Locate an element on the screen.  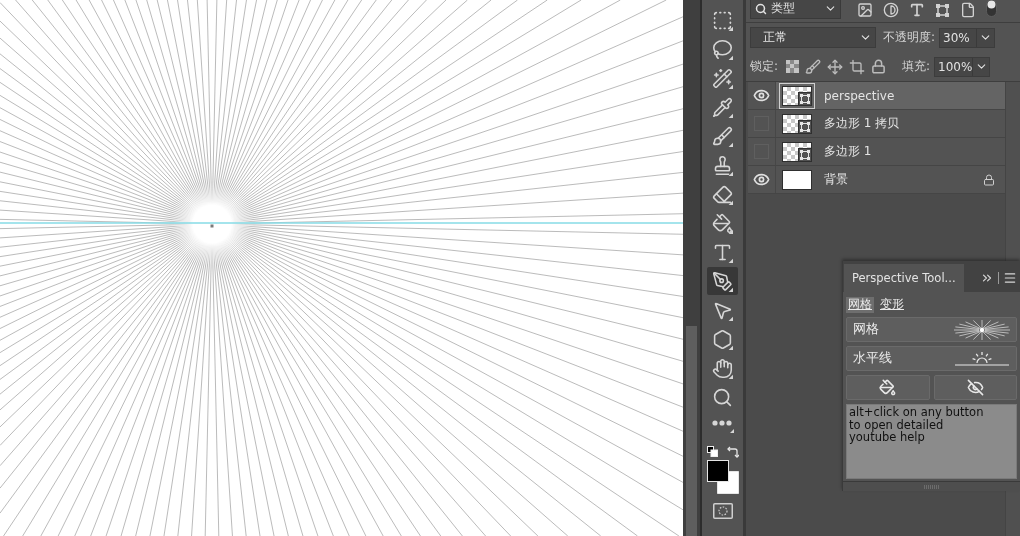
layer-name: 多边形 1 拷贝 is located at coordinates (862, 123).